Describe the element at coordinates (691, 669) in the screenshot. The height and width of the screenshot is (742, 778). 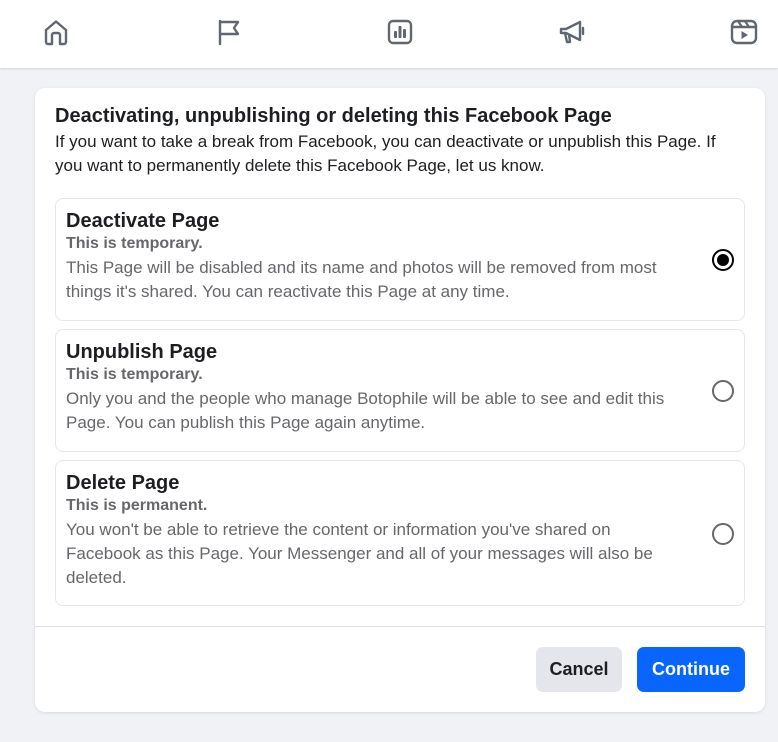
I see `continue-button: Continue` at that location.